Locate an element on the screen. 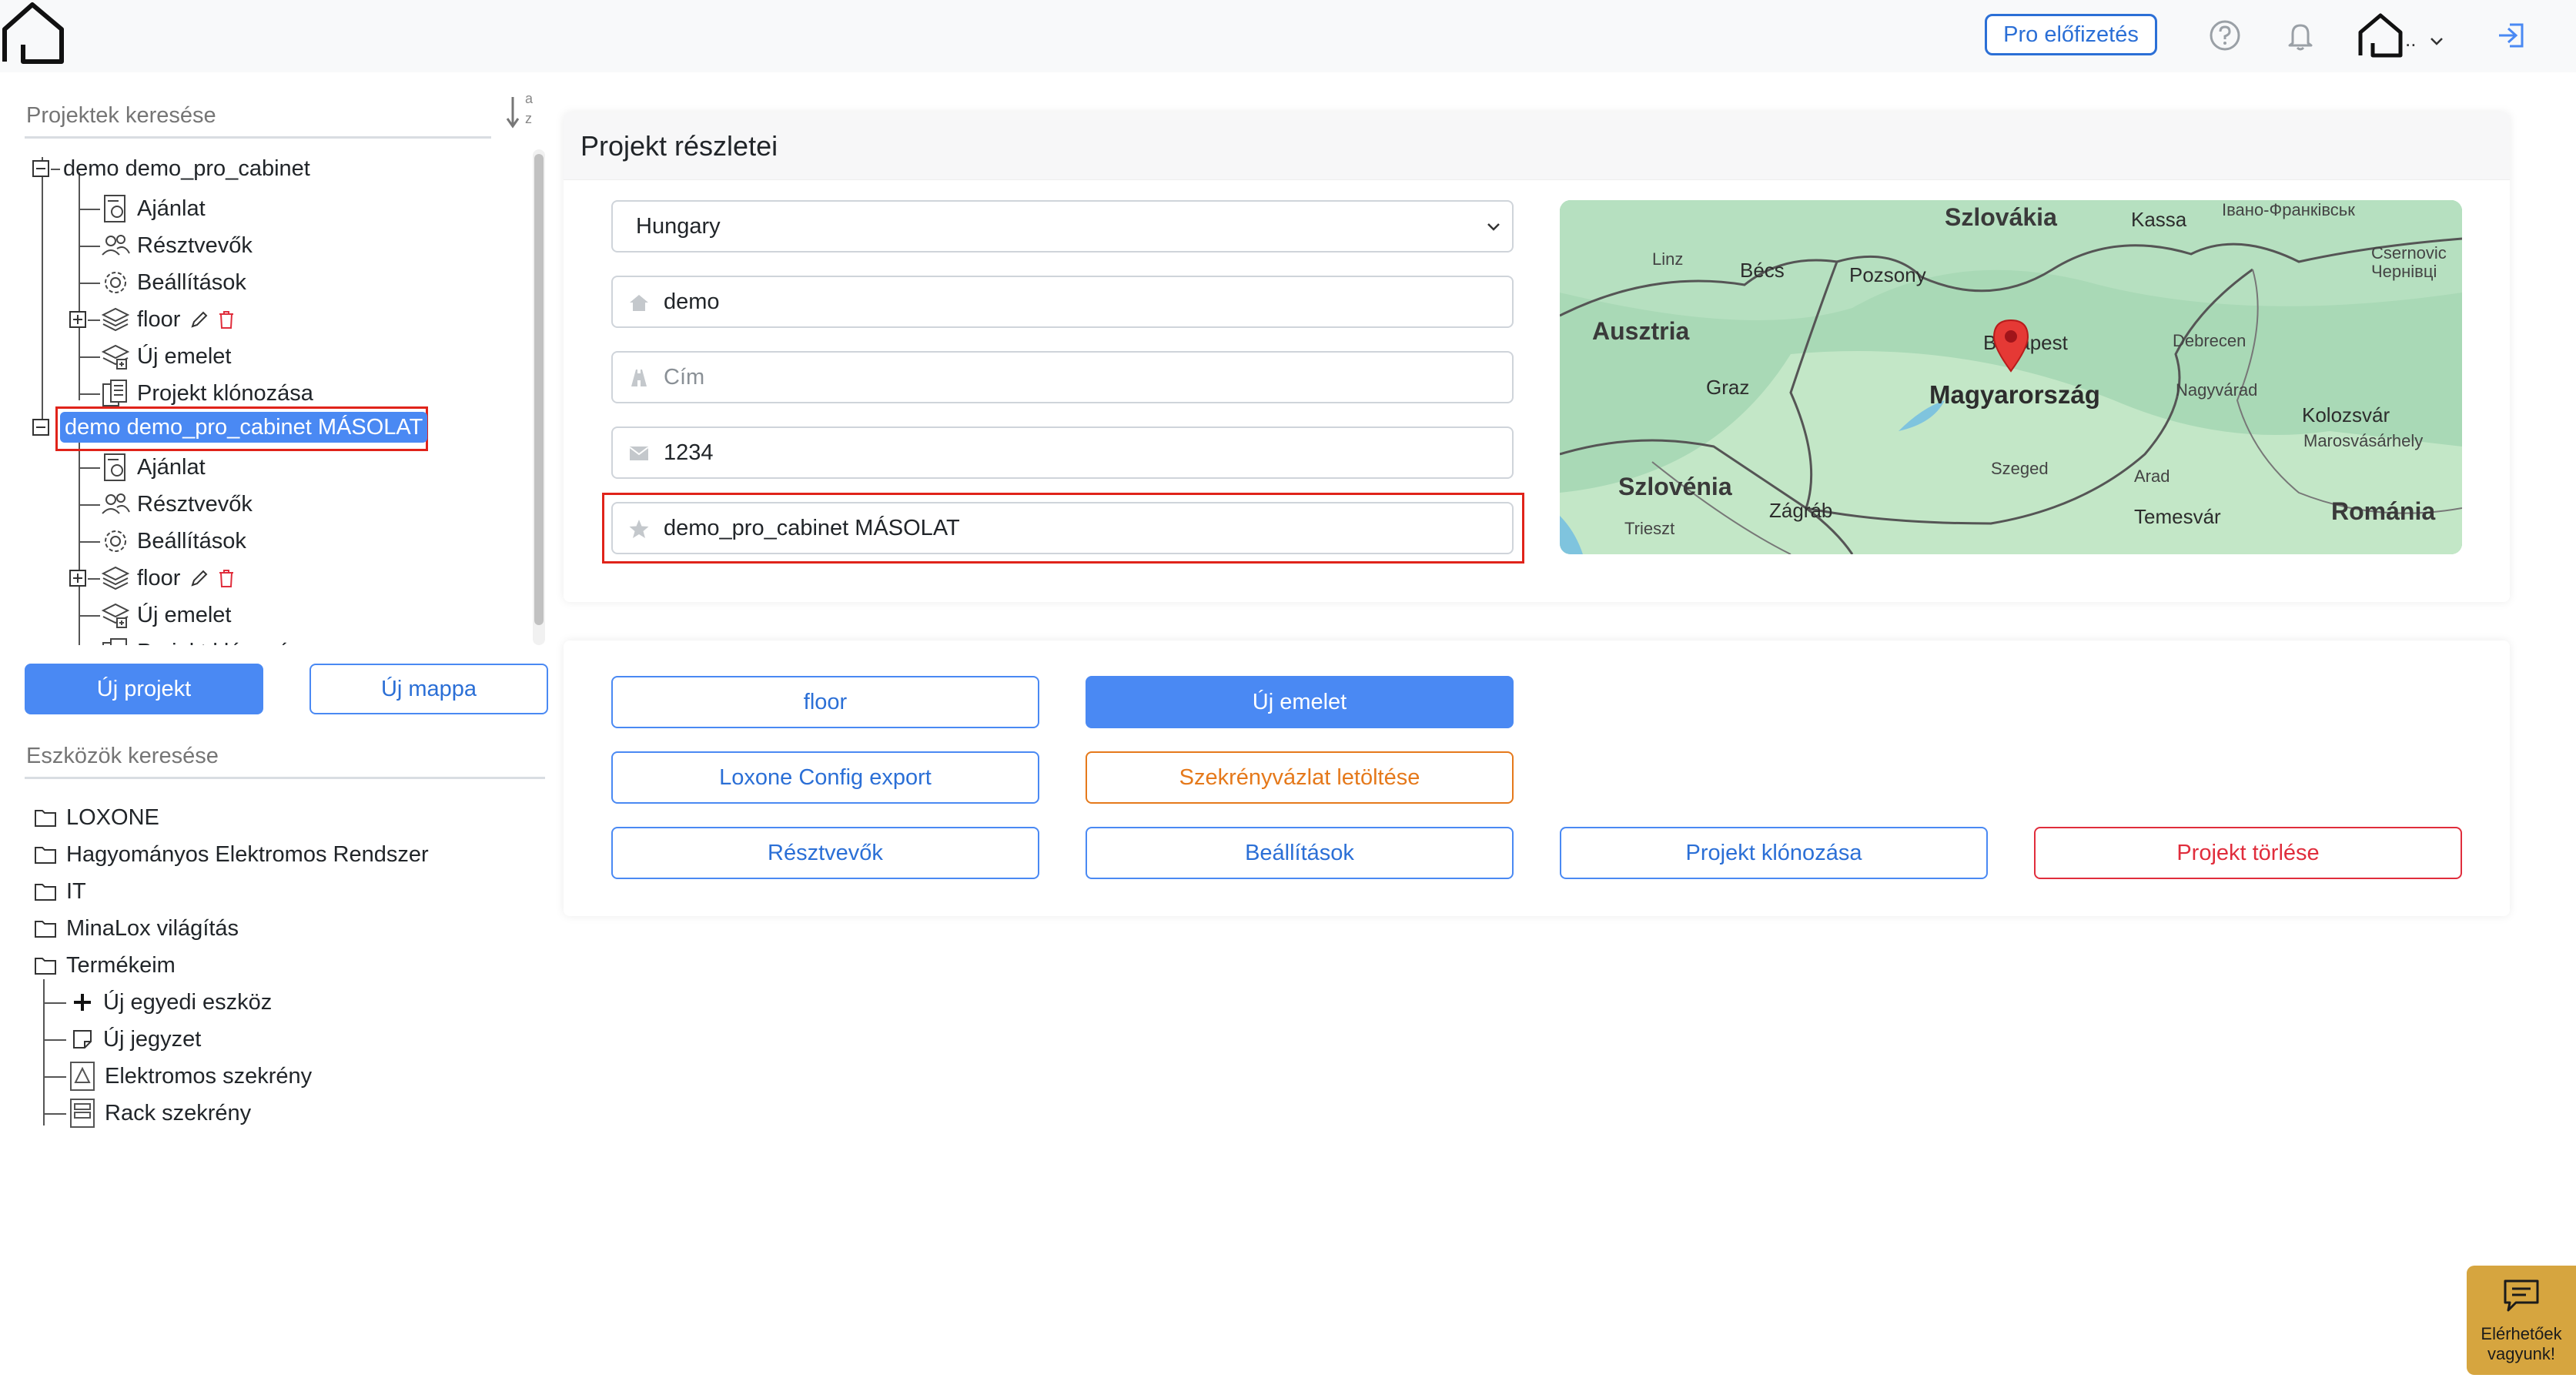 The width and height of the screenshot is (2576, 1378). zip-value: 1234 is located at coordinates (689, 453).